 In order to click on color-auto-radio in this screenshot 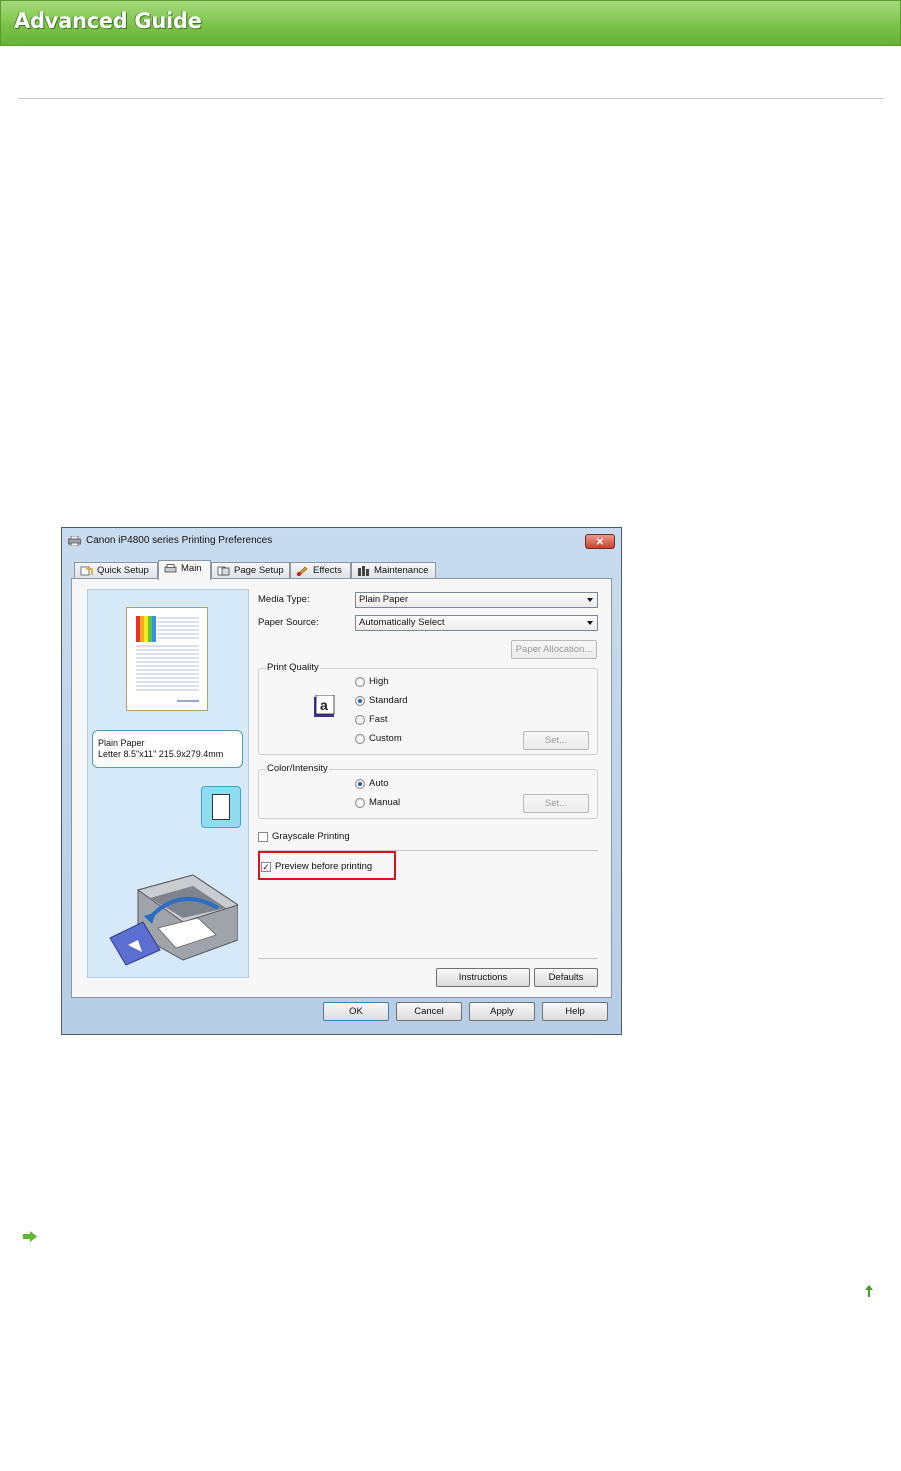, I will do `click(360, 784)`.